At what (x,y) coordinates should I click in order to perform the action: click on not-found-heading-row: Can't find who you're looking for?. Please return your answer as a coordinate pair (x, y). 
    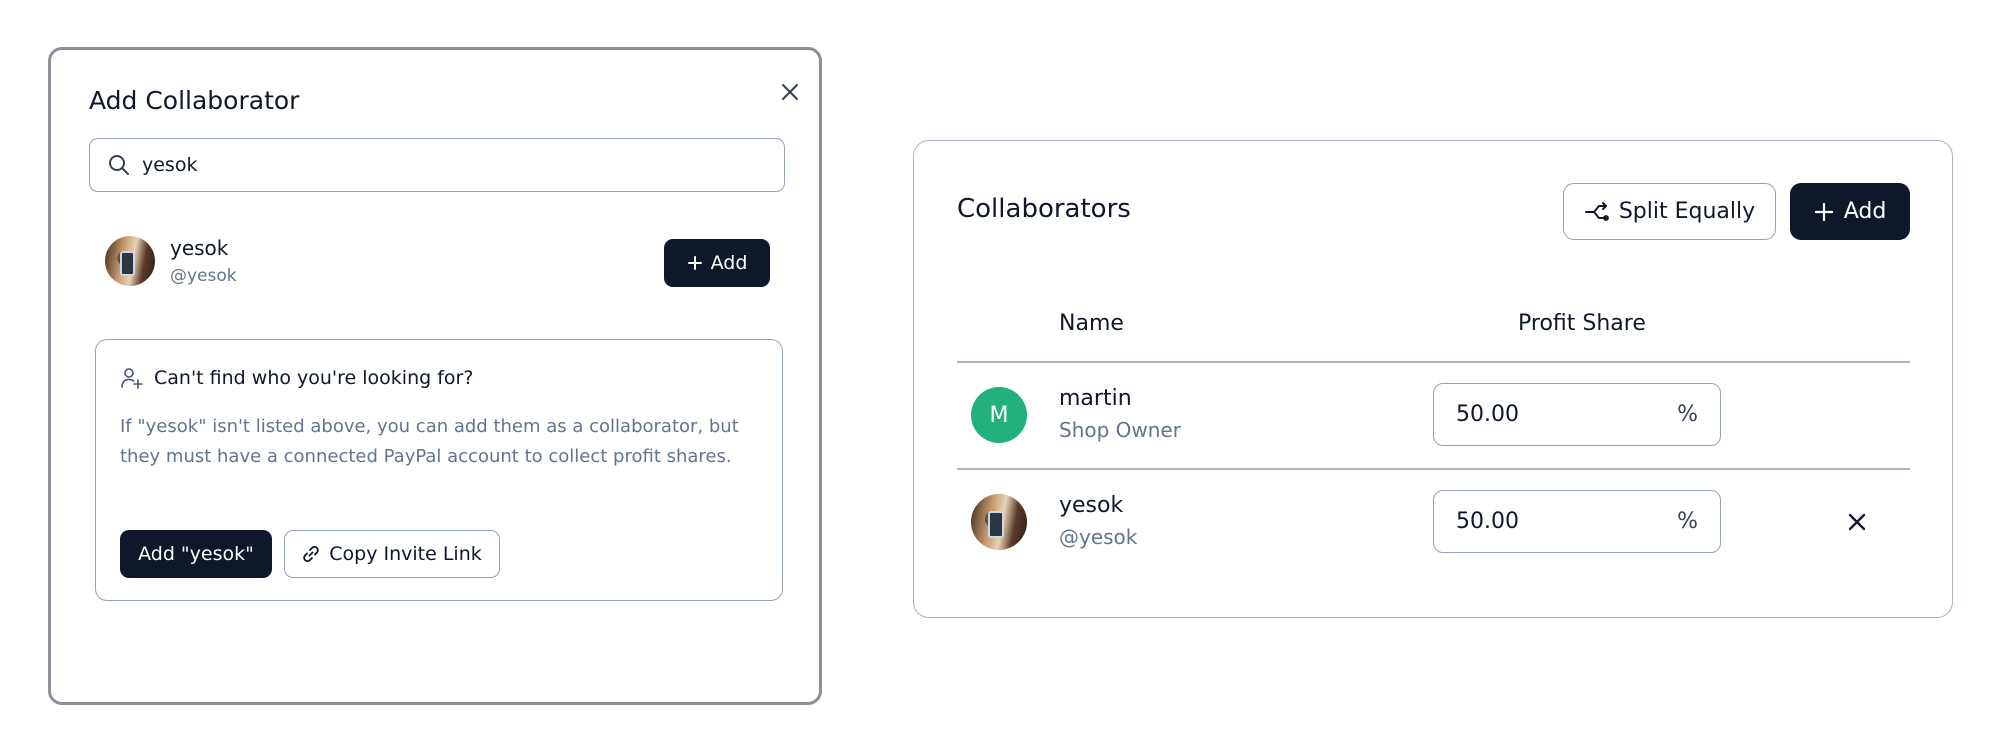
    Looking at the image, I should click on (296, 378).